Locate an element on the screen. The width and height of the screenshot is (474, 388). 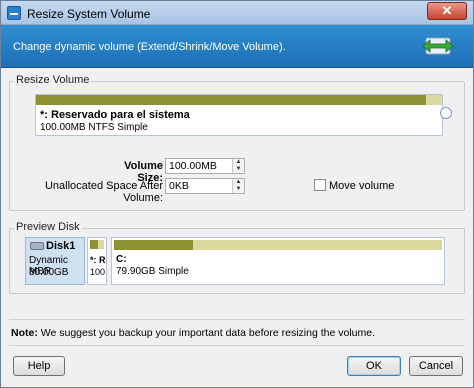
unallocated-after-label: Unallocated Space After Volume: is located at coordinates (103, 192).